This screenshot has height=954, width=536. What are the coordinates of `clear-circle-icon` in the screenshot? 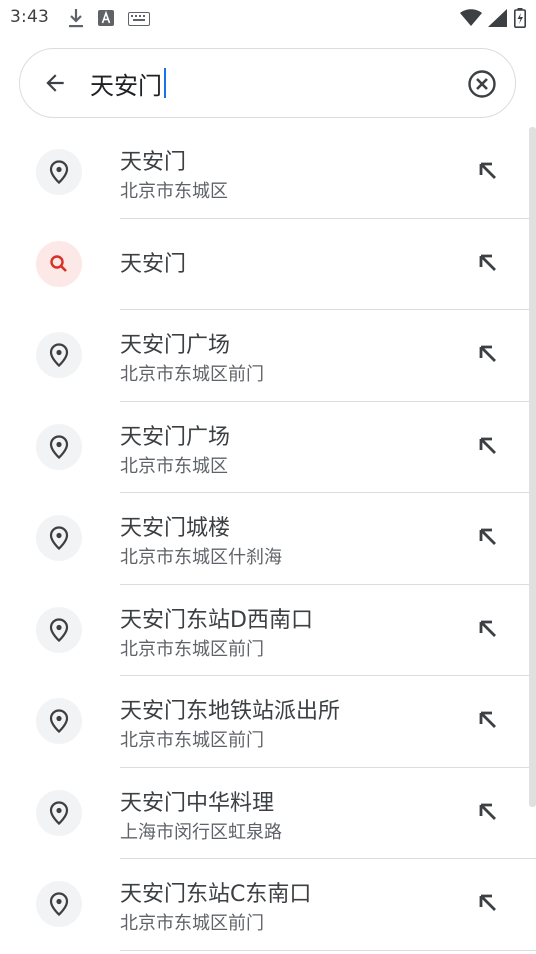 It's located at (482, 84).